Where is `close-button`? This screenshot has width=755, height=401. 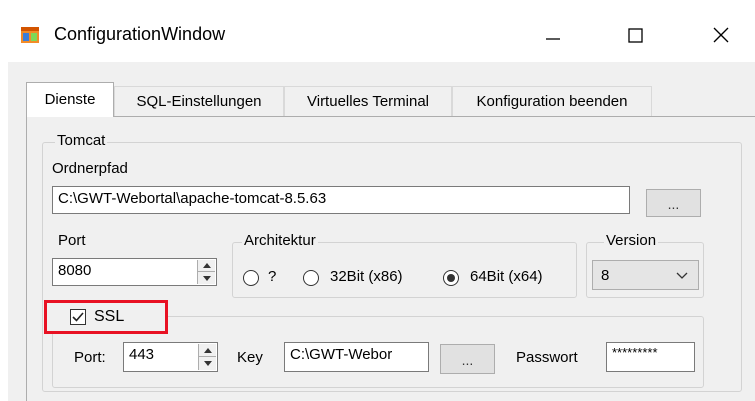 close-button is located at coordinates (721, 35).